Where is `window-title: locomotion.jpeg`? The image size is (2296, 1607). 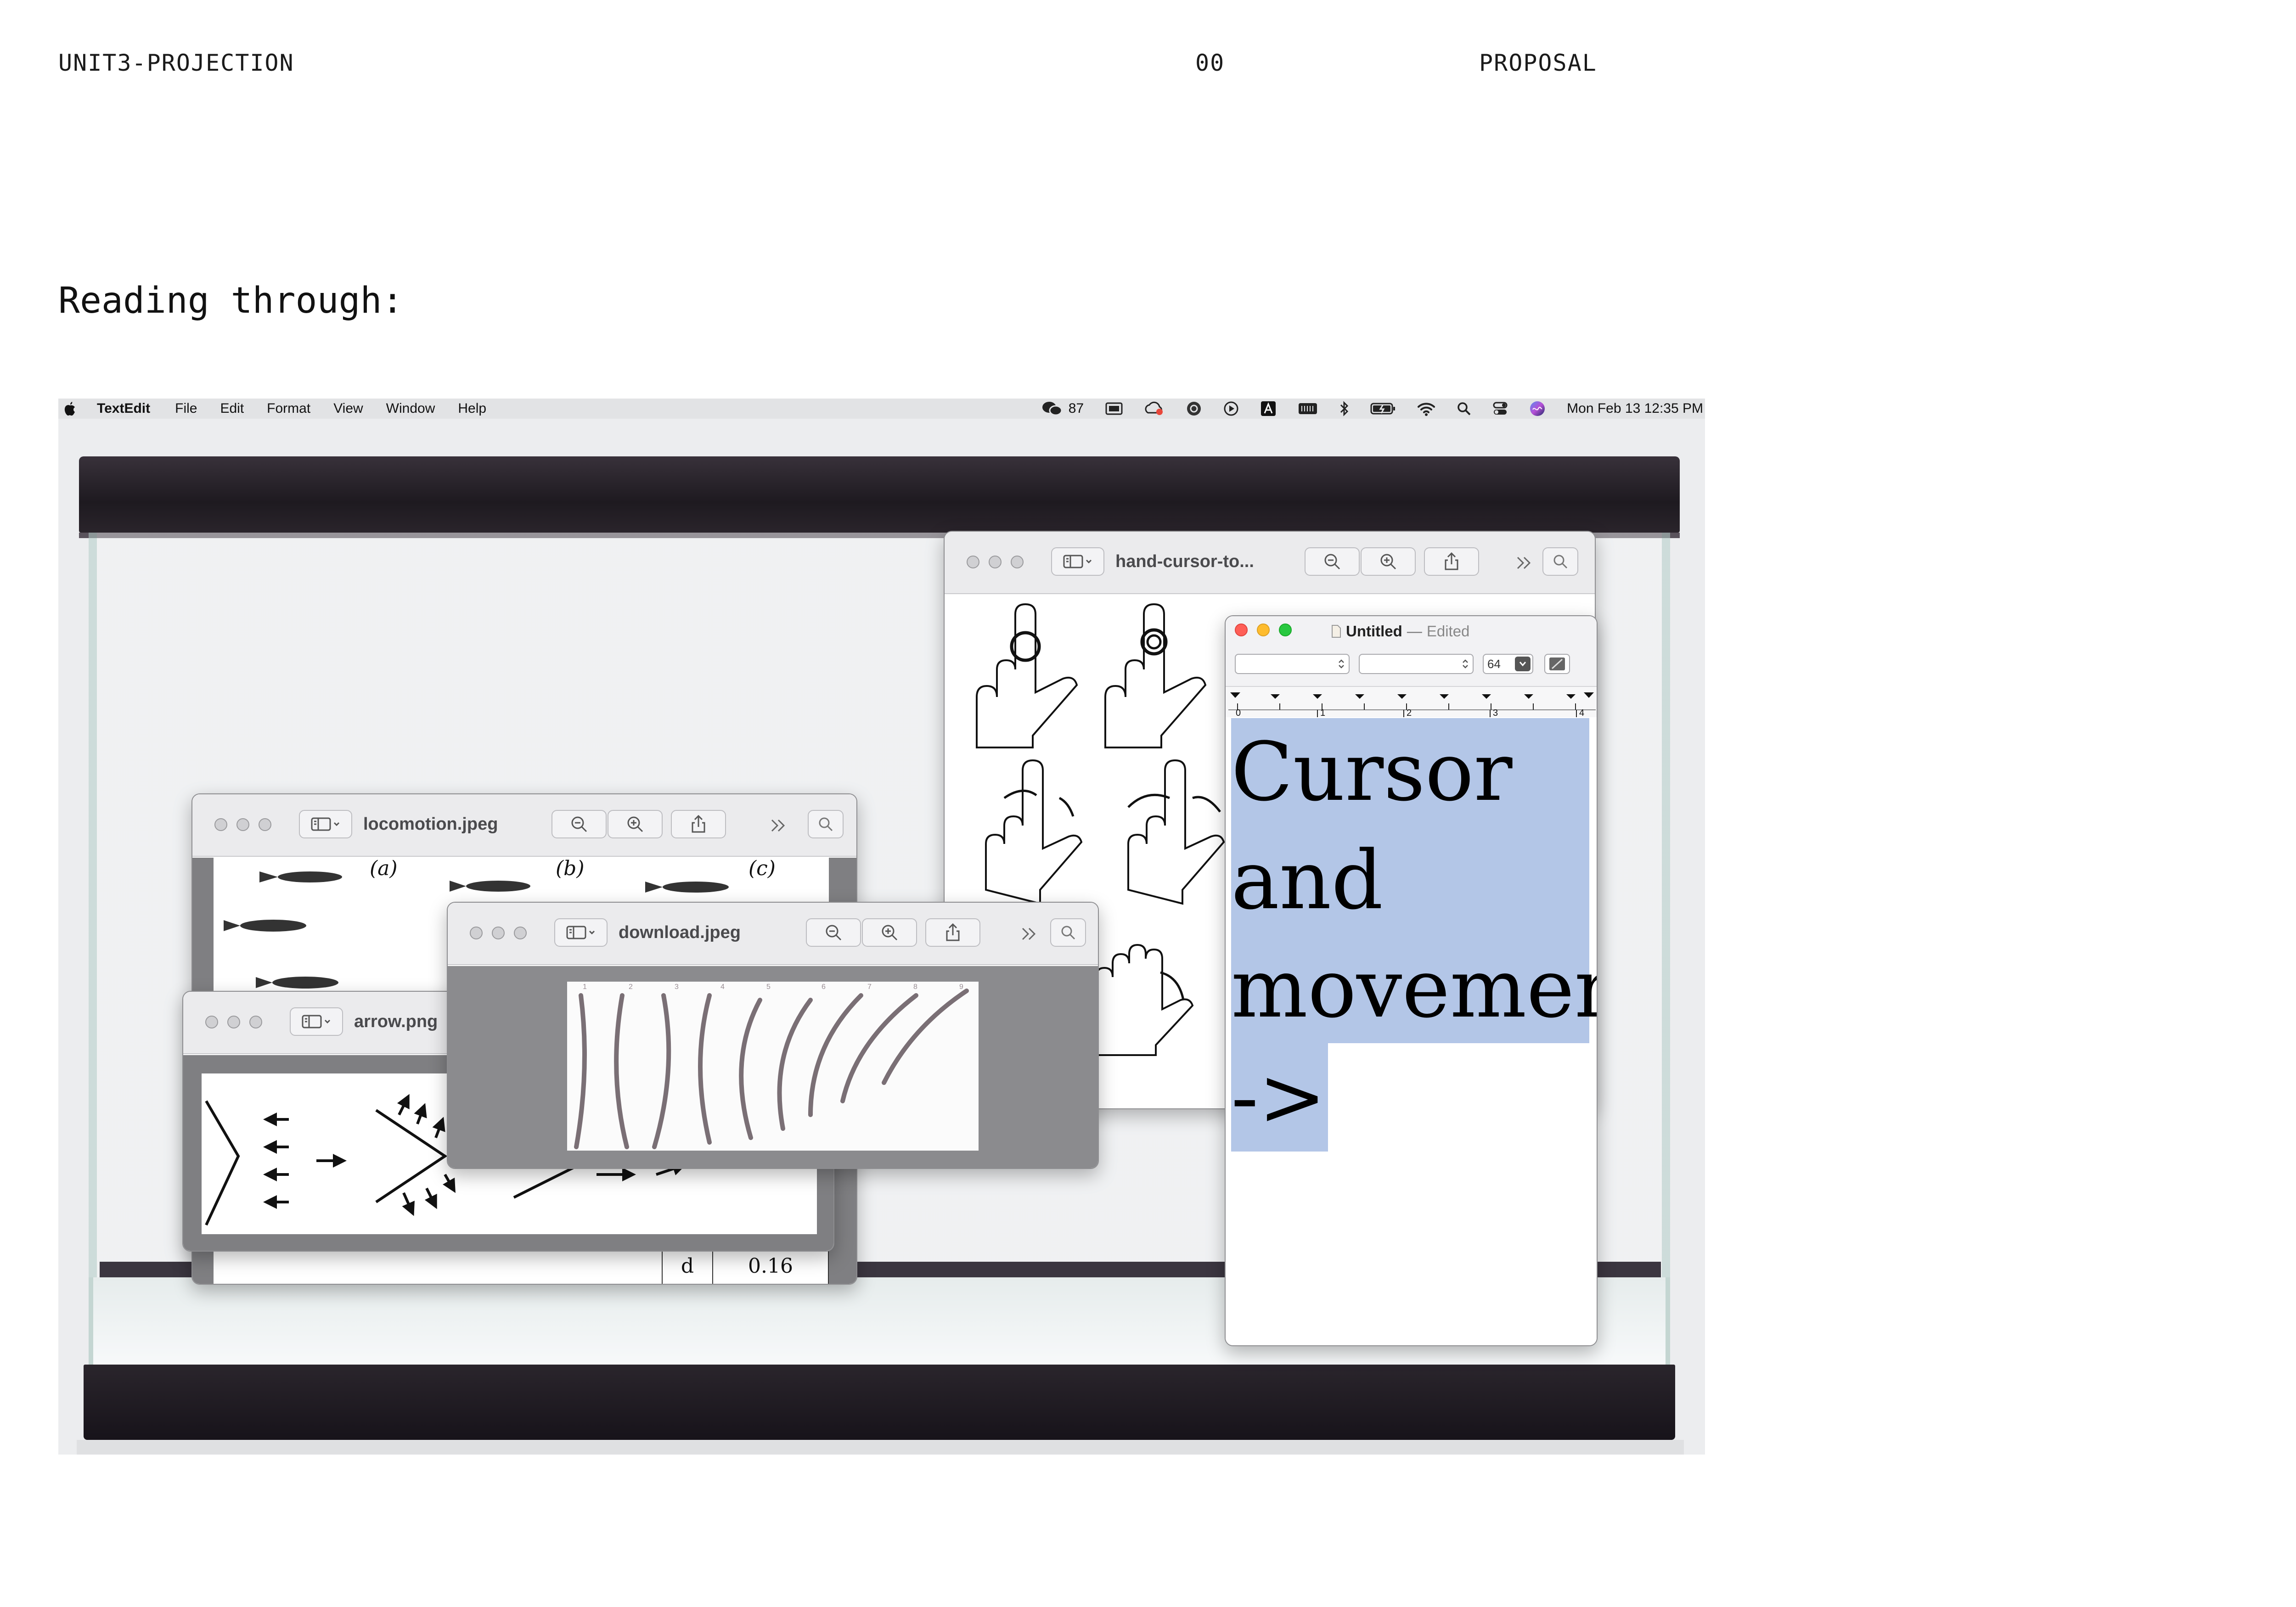
window-title: locomotion.jpeg is located at coordinates (430, 824).